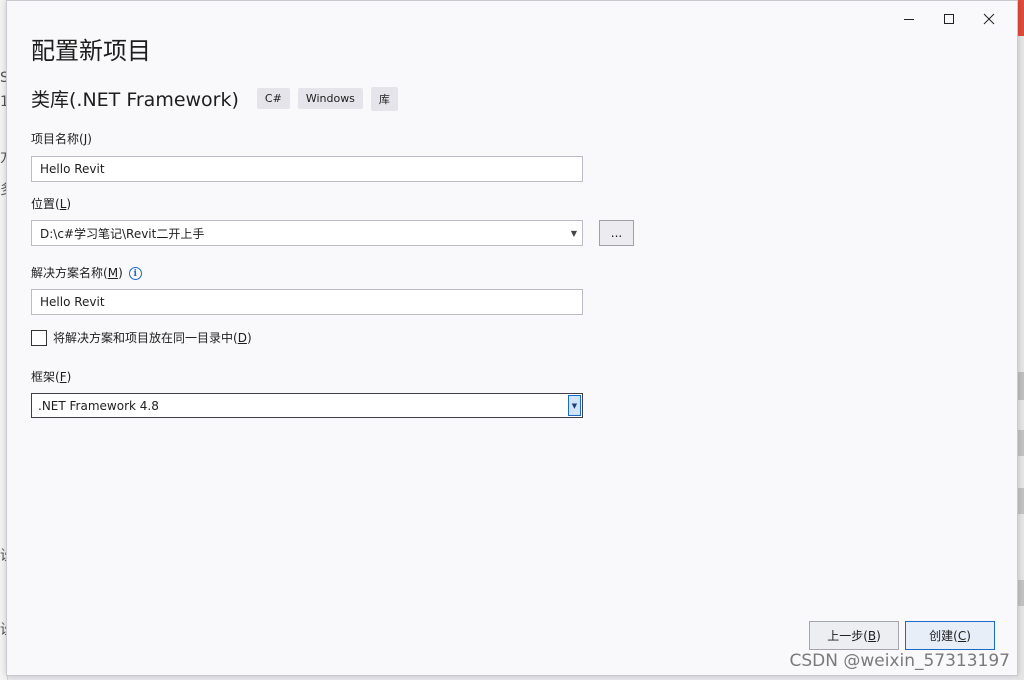  I want to click on dialog-title: 配置新项目, so click(91, 51).